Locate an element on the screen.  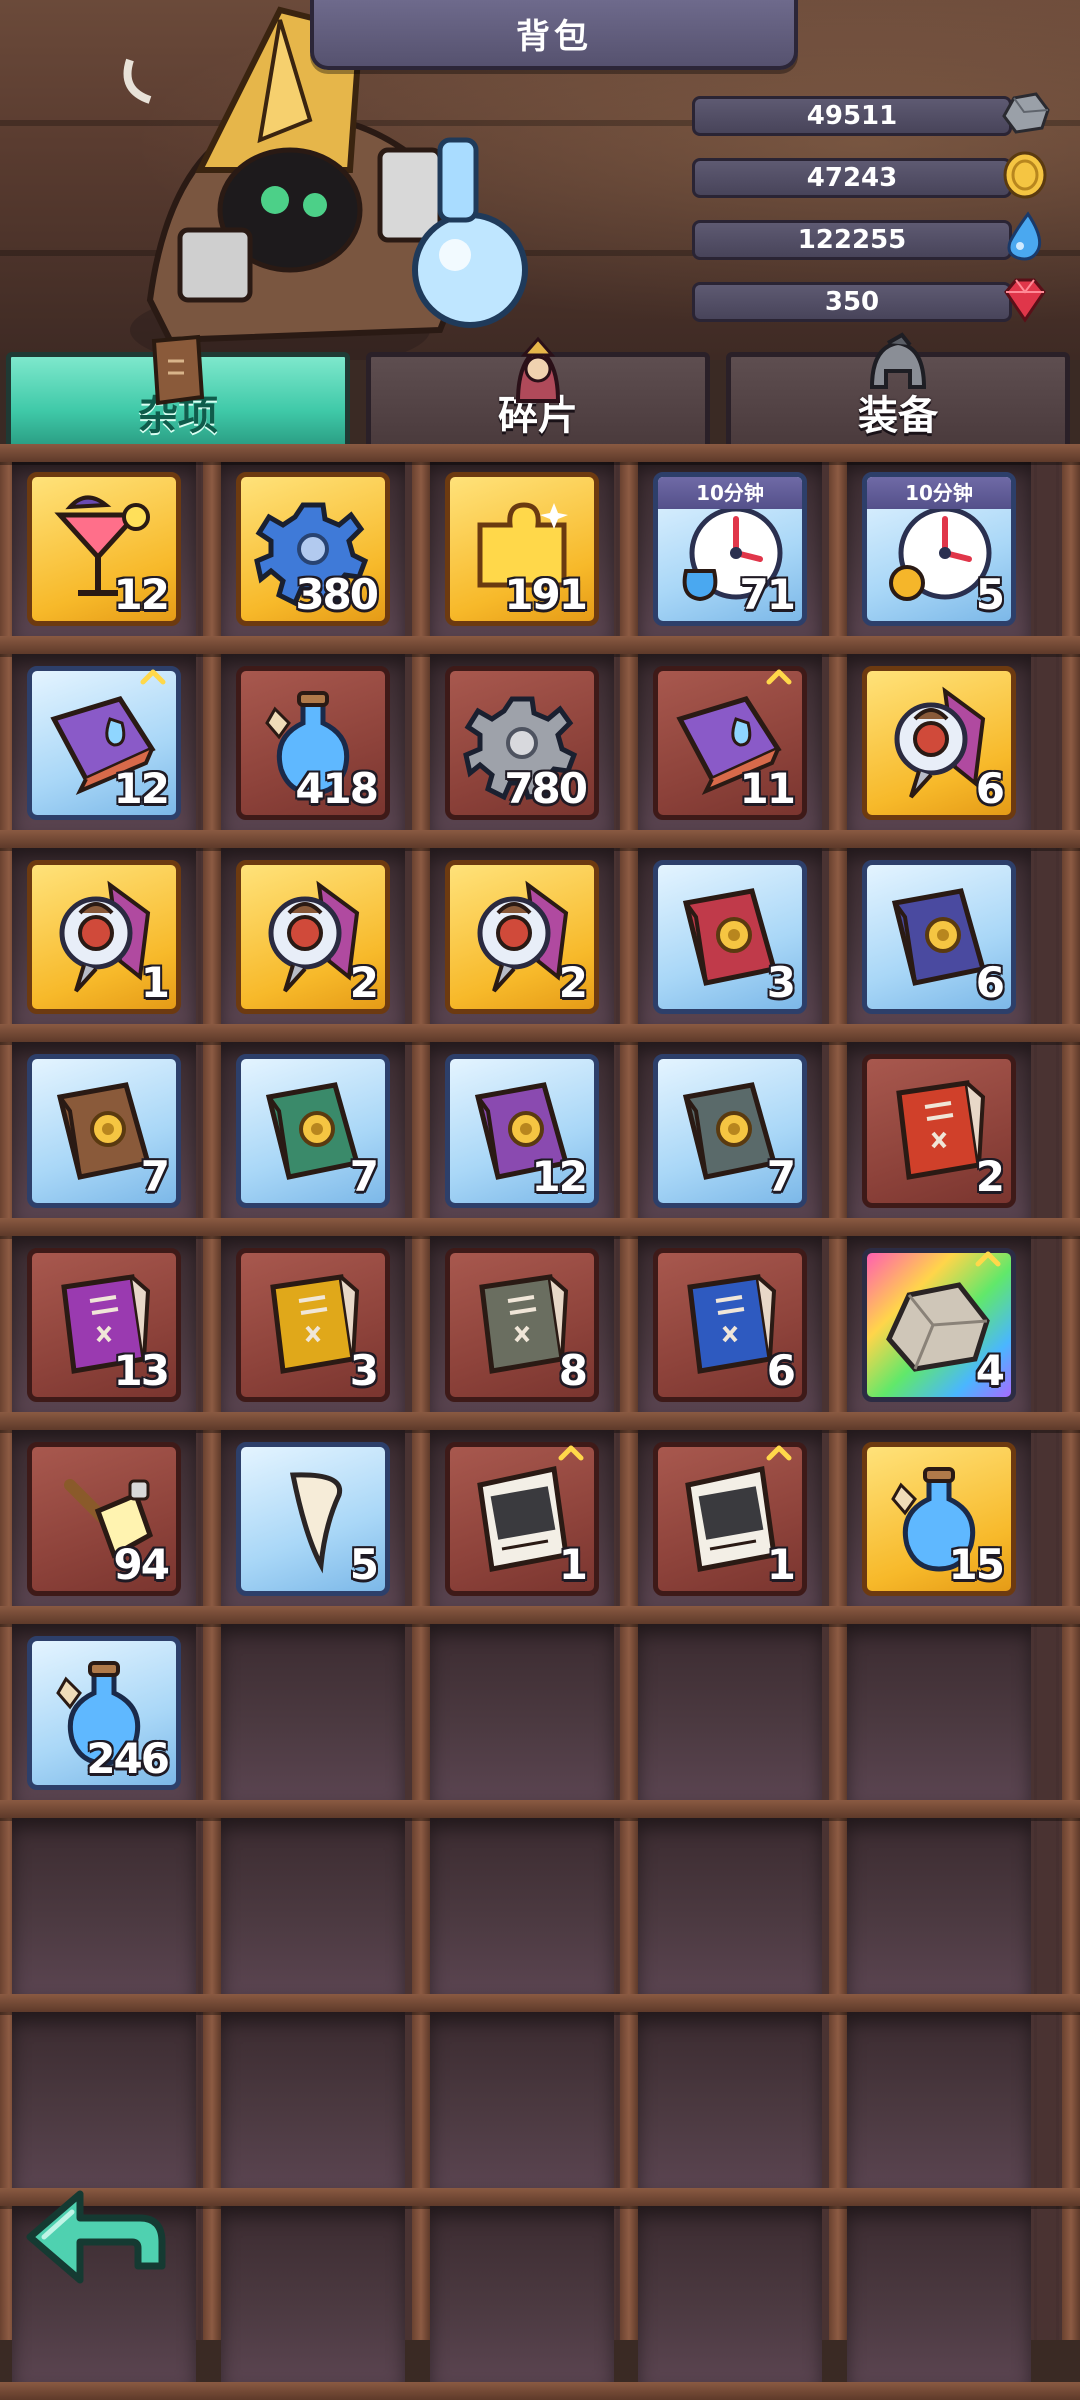
inventory-item-tome-green: 7 is located at coordinates (313, 1131).